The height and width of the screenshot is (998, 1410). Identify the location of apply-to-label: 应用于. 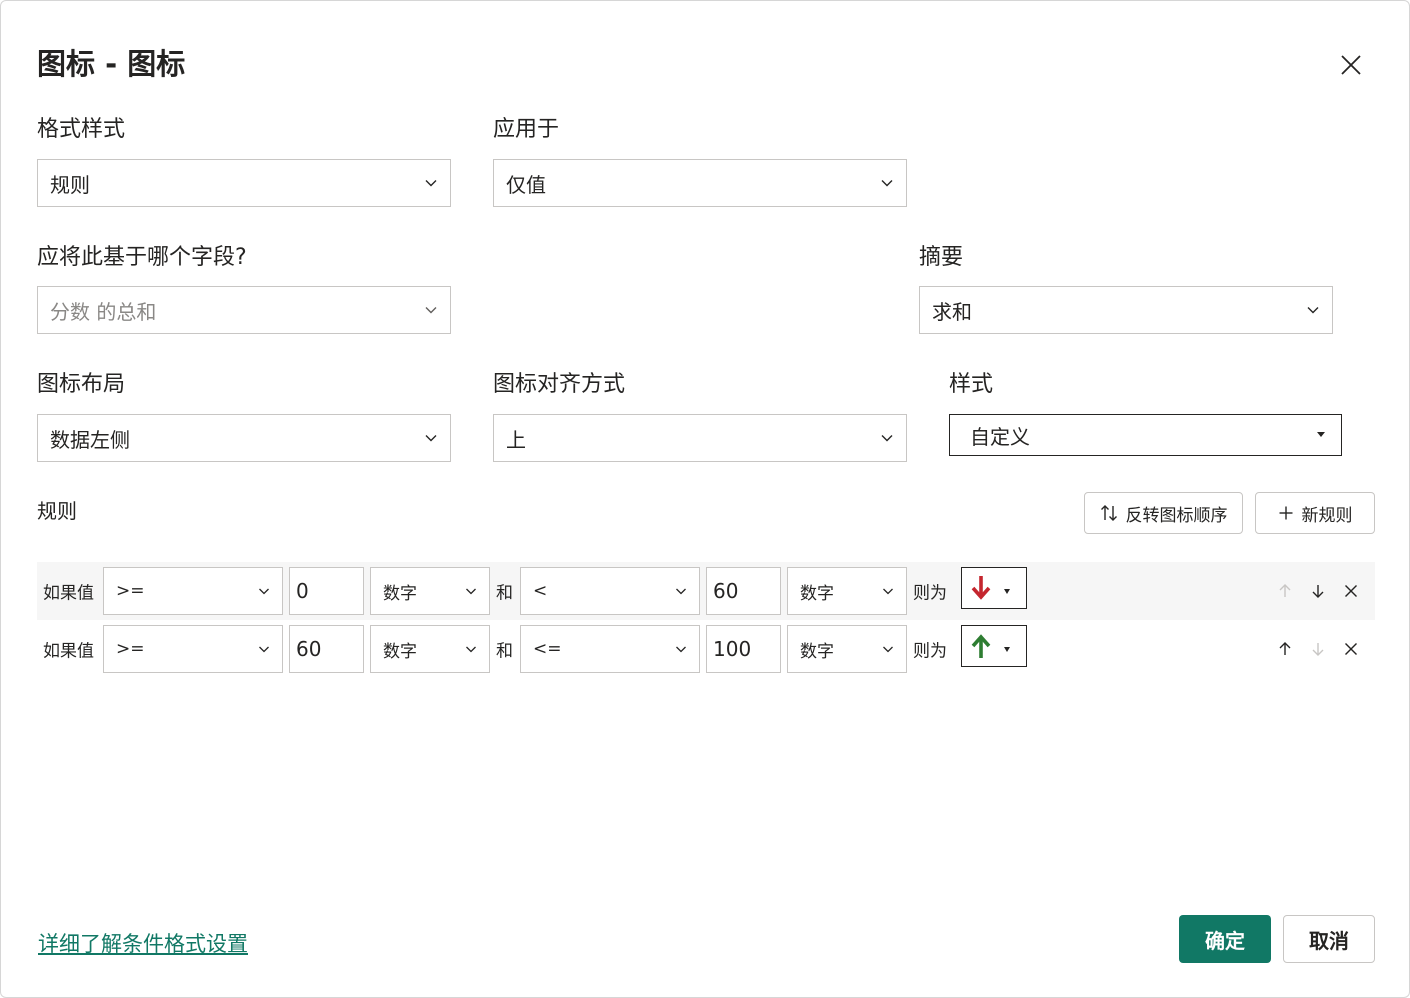
(526, 129).